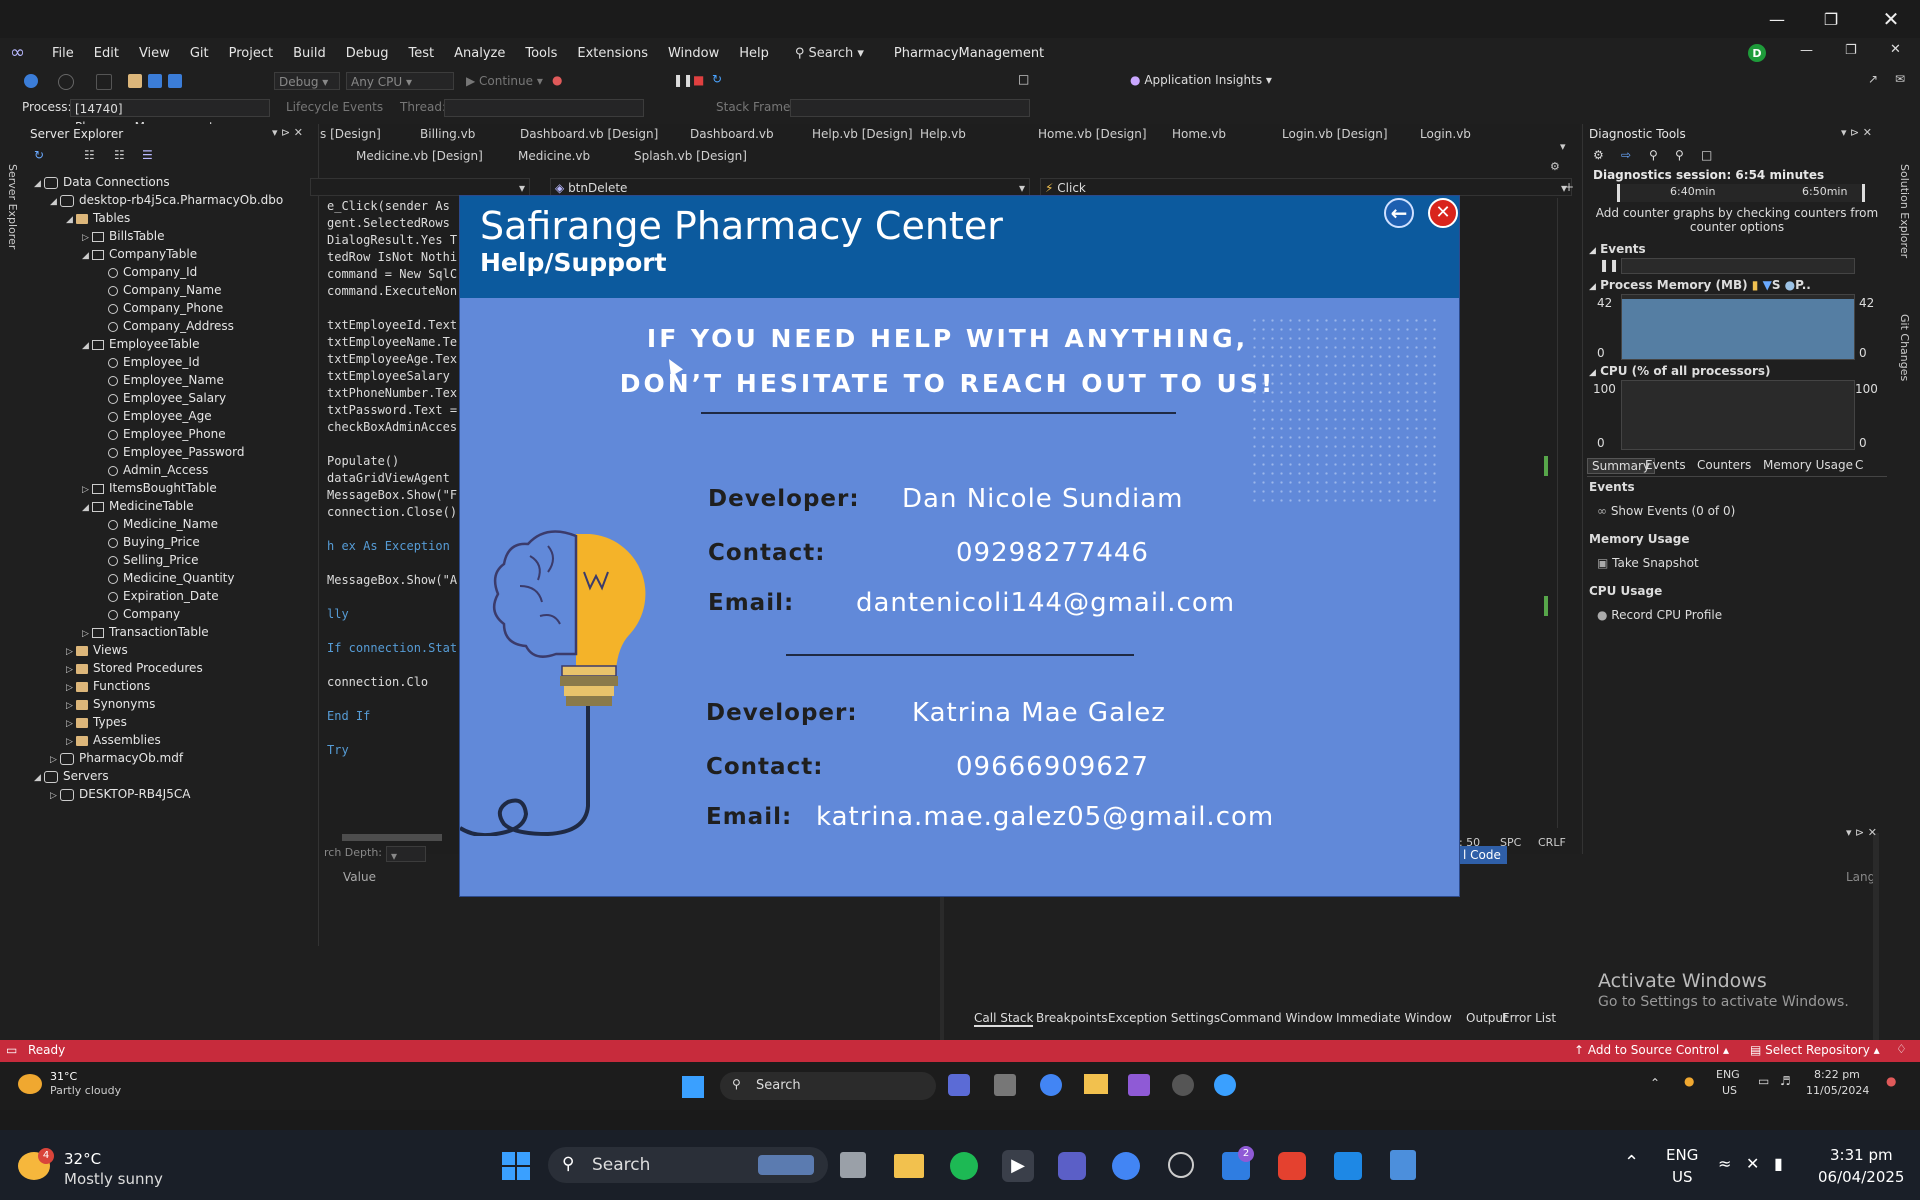 The height and width of the screenshot is (1200, 1920). I want to click on solution-explorer-side-tab: Solution Explorer, so click(1904, 211).